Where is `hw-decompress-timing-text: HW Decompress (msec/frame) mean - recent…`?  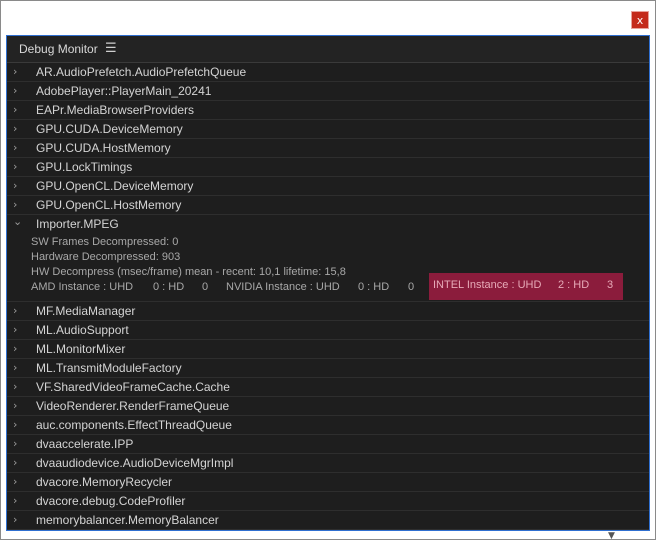 hw-decompress-timing-text: HW Decompress (msec/frame) mean - recent… is located at coordinates (188, 272).